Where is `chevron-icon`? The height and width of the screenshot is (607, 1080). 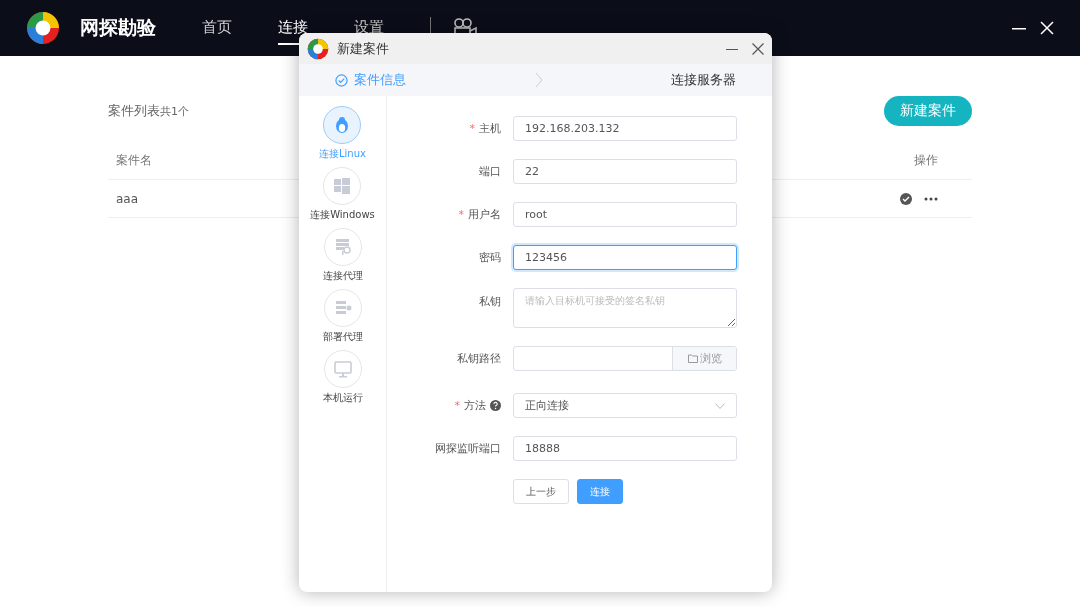 chevron-icon is located at coordinates (538, 80).